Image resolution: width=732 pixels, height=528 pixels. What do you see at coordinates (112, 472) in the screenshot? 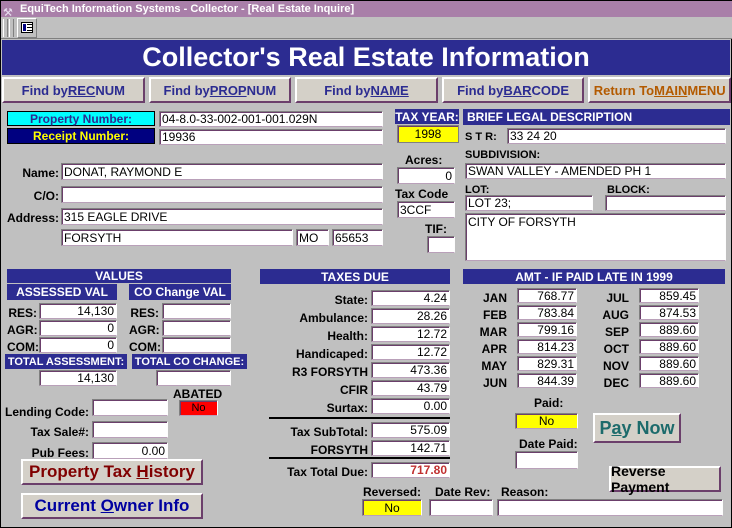
I see `property-tax-history-button: Property Tax History` at bounding box center [112, 472].